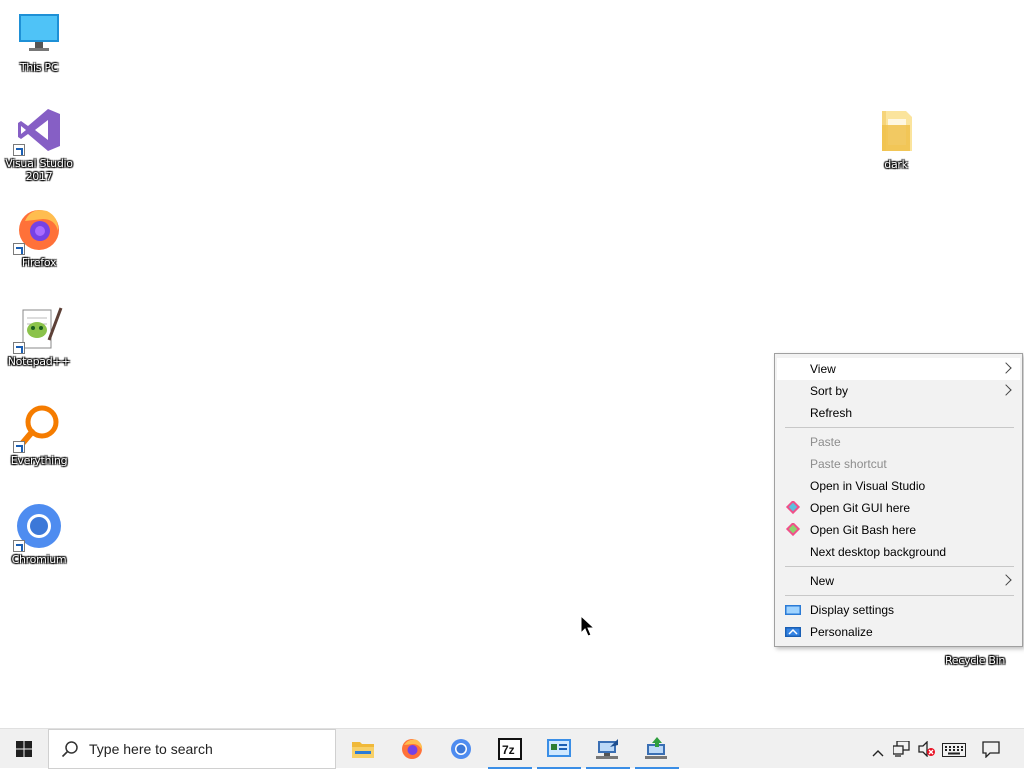 Image resolution: width=1024 pixels, height=769 pixels. I want to click on this-pc-icon, so click(39, 34).